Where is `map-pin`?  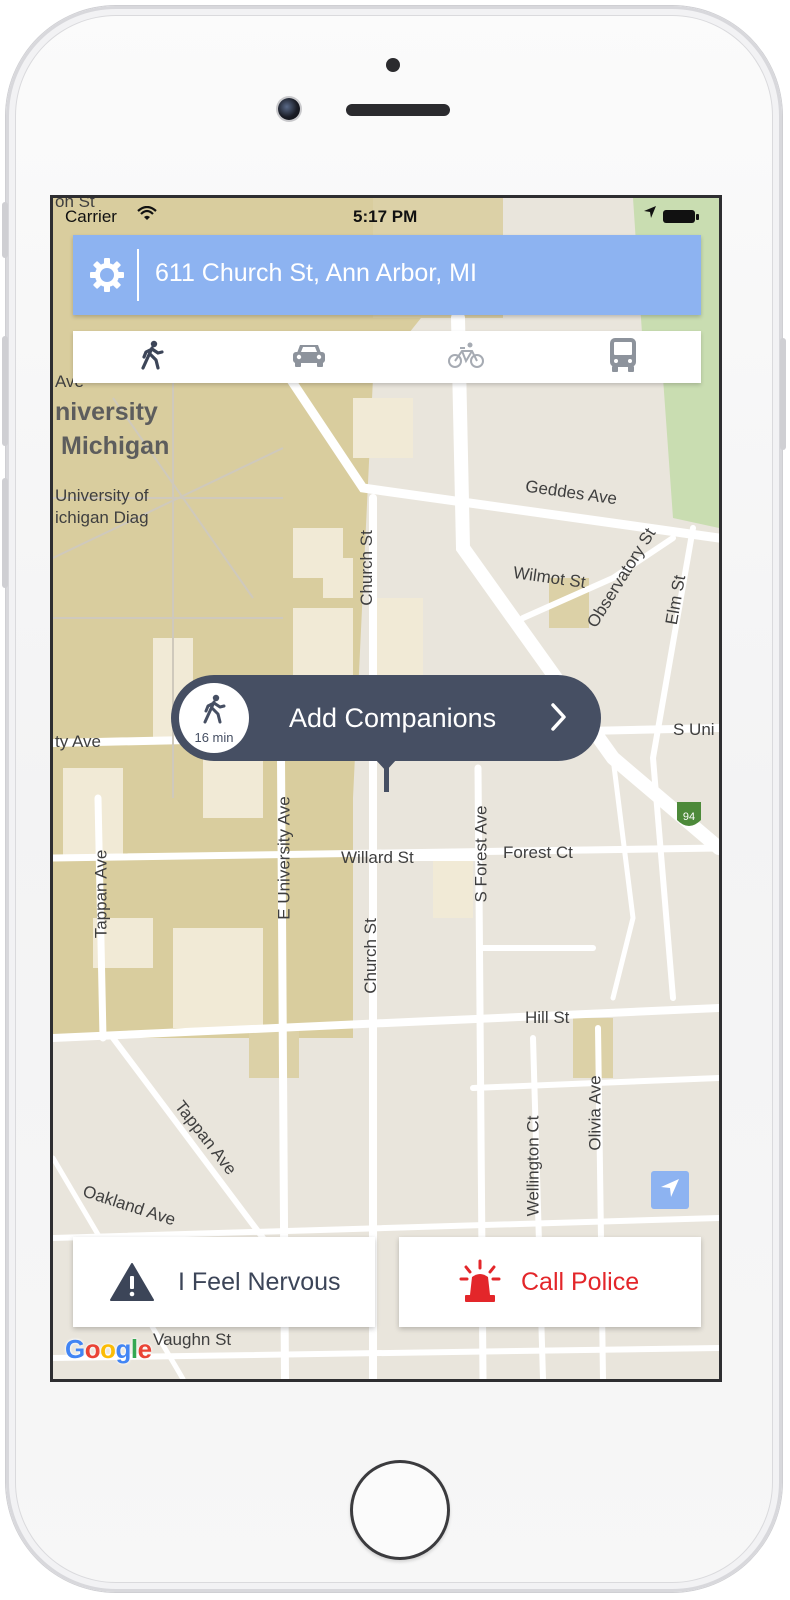
map-pin is located at coordinates (386, 775).